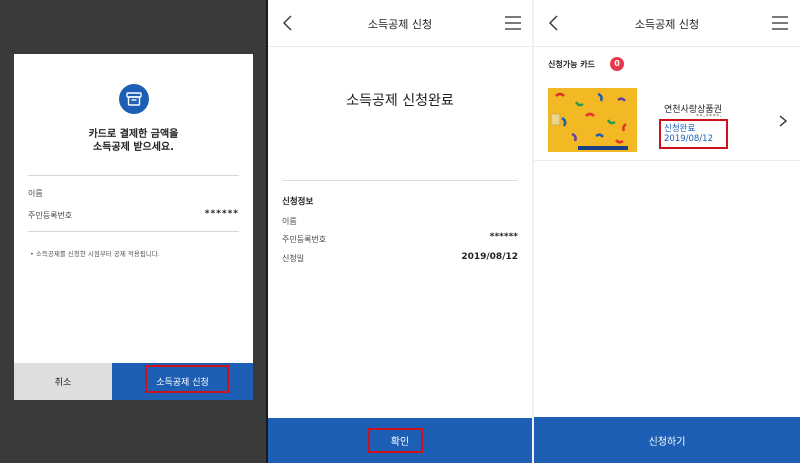 This screenshot has height=463, width=800. I want to click on completion-title: 소득공제 신청완료, so click(400, 101).